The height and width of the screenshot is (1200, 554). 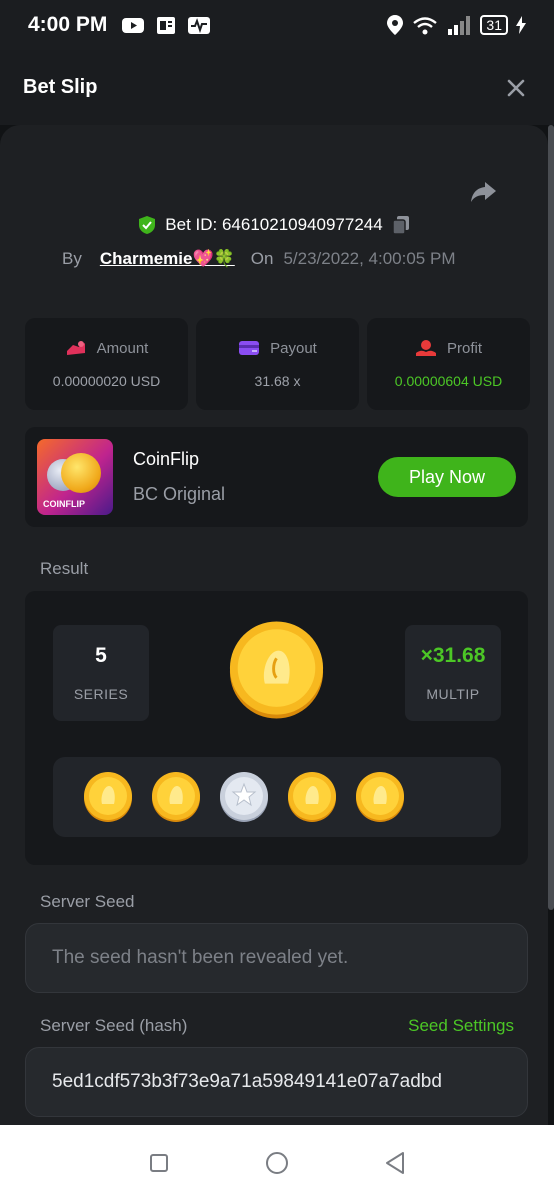 I want to click on server-seed-field: The seed hasn't been revealed yet., so click(x=276, y=958).